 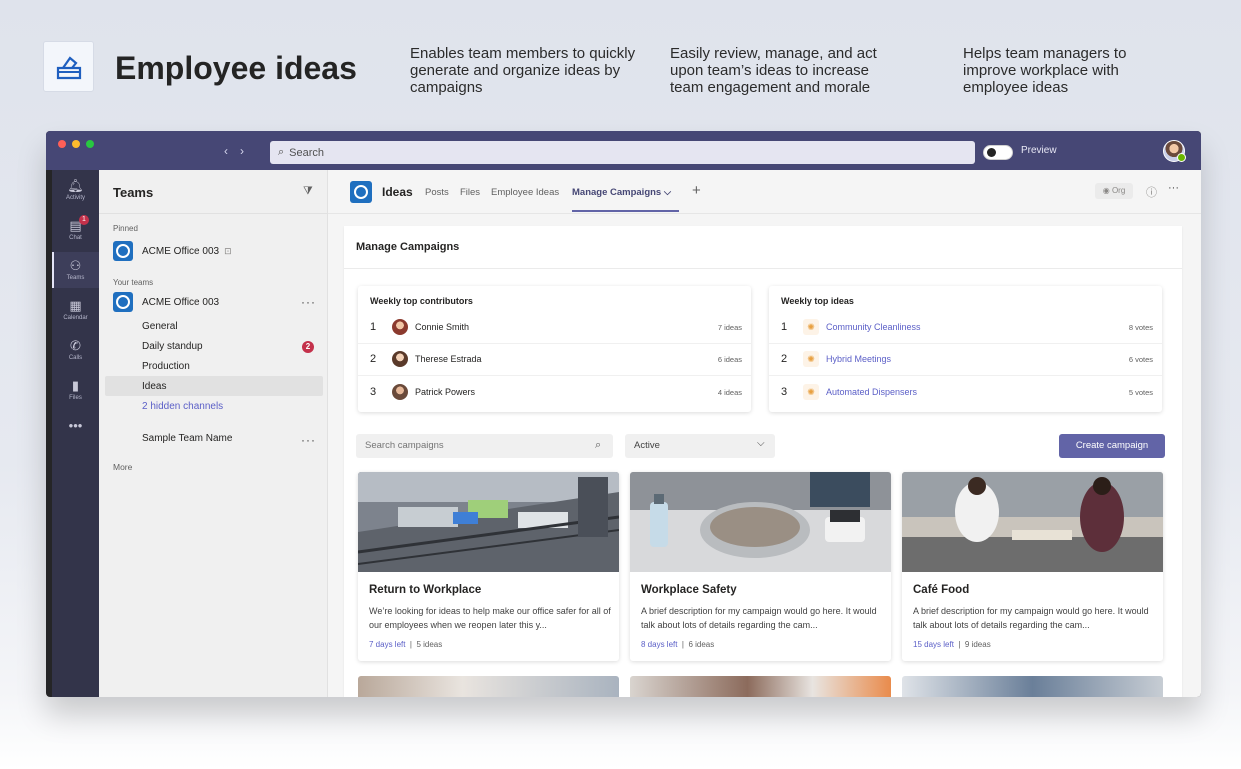 What do you see at coordinates (689, 590) in the screenshot?
I see `campaign-title: Workplace Safety` at bounding box center [689, 590].